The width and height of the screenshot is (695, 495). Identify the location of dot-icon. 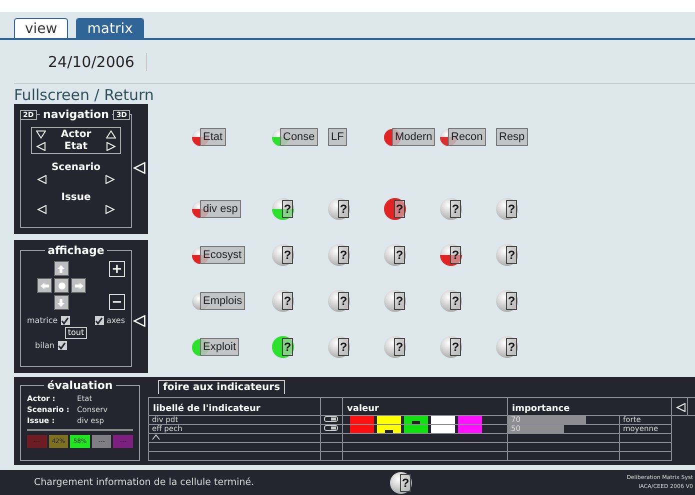
(62, 286).